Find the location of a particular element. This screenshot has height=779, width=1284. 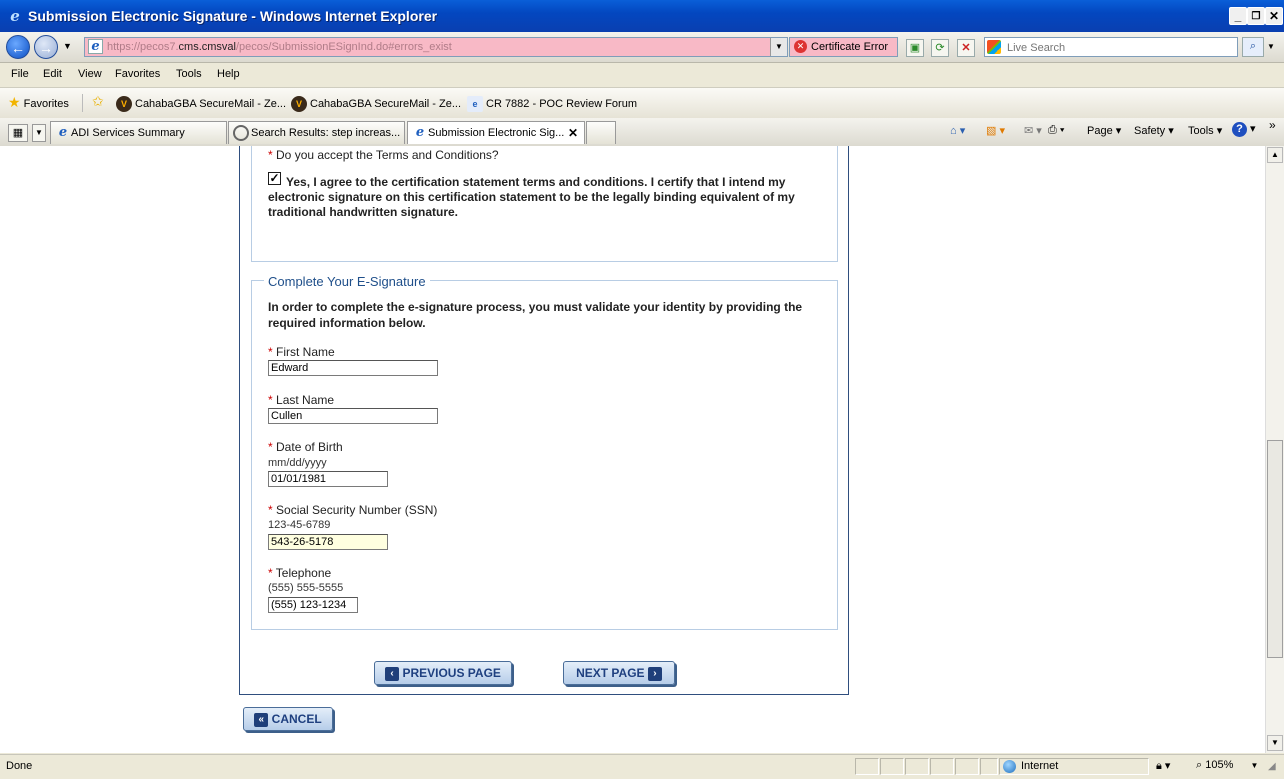

previous-page-button: ‹ PREVIOUS PAGE is located at coordinates (443, 673).